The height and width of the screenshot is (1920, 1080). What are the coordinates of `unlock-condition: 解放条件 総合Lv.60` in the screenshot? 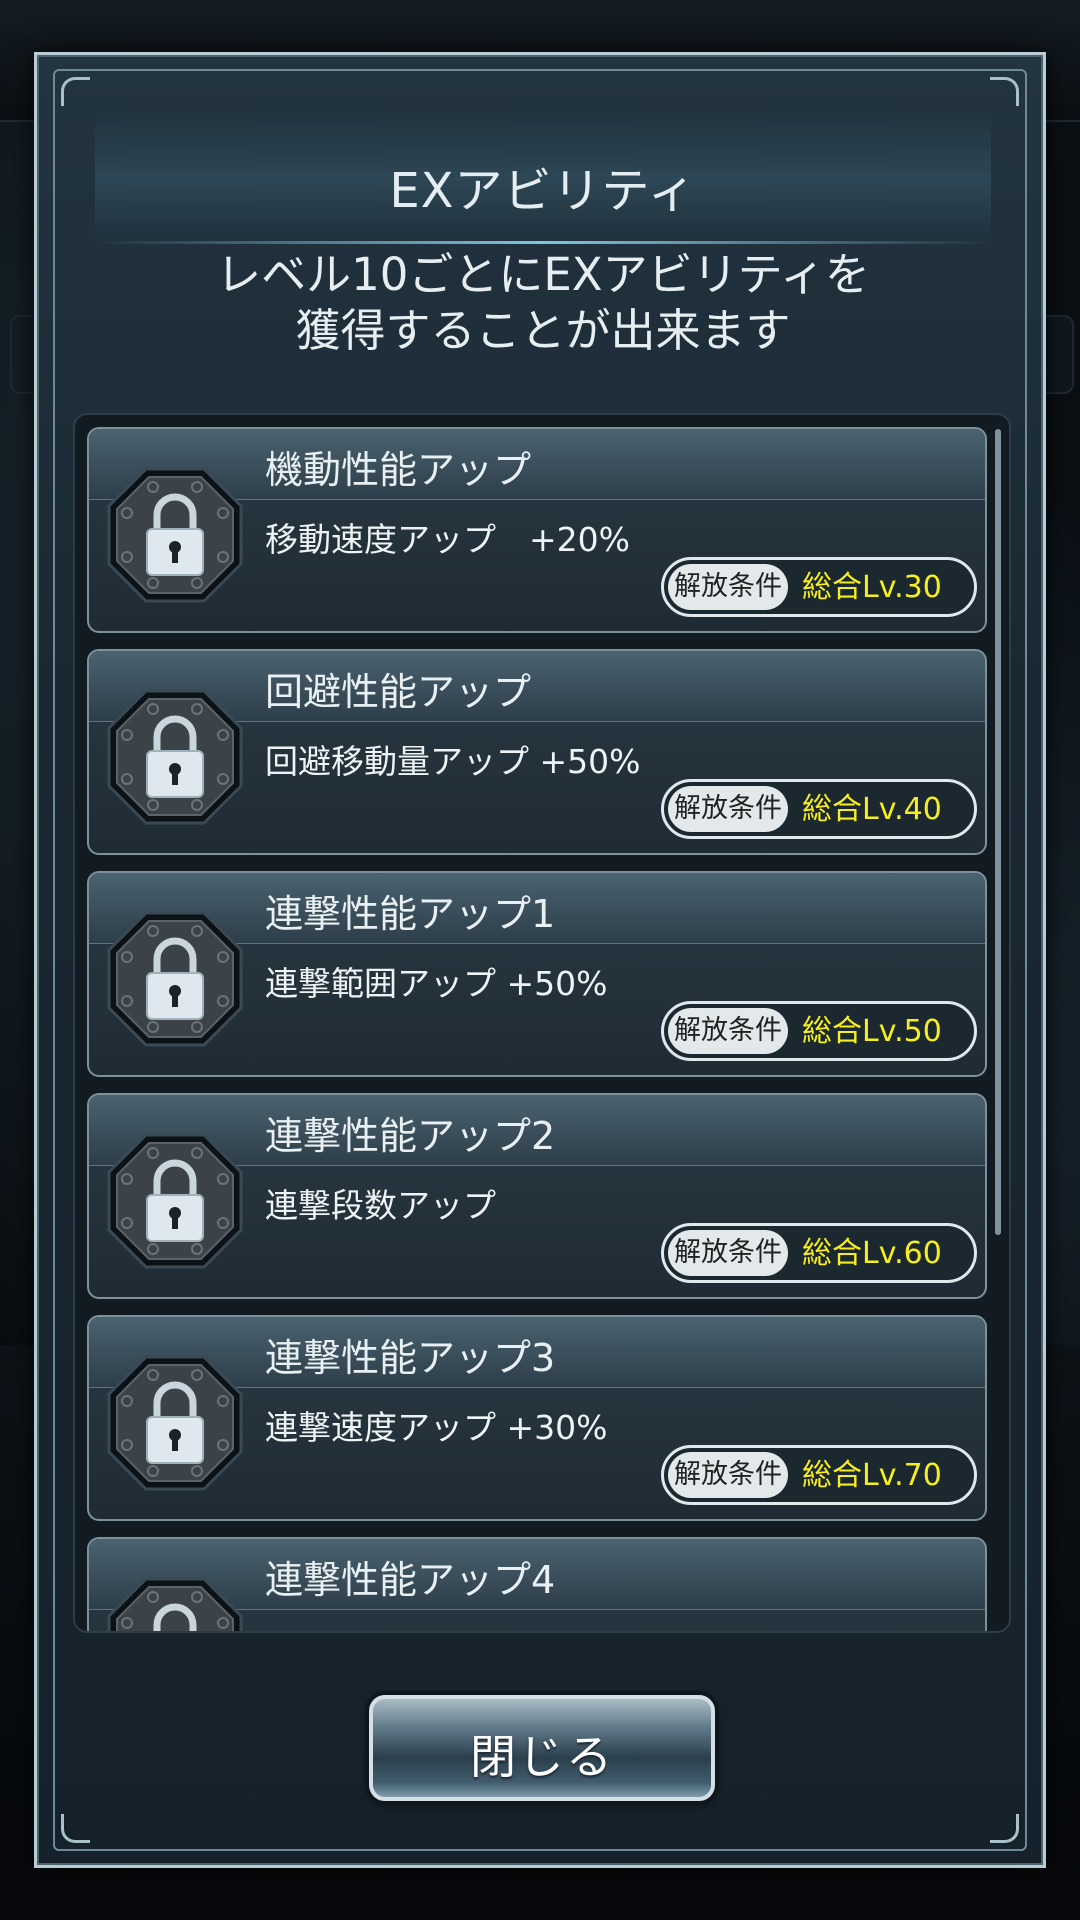 It's located at (819, 1253).